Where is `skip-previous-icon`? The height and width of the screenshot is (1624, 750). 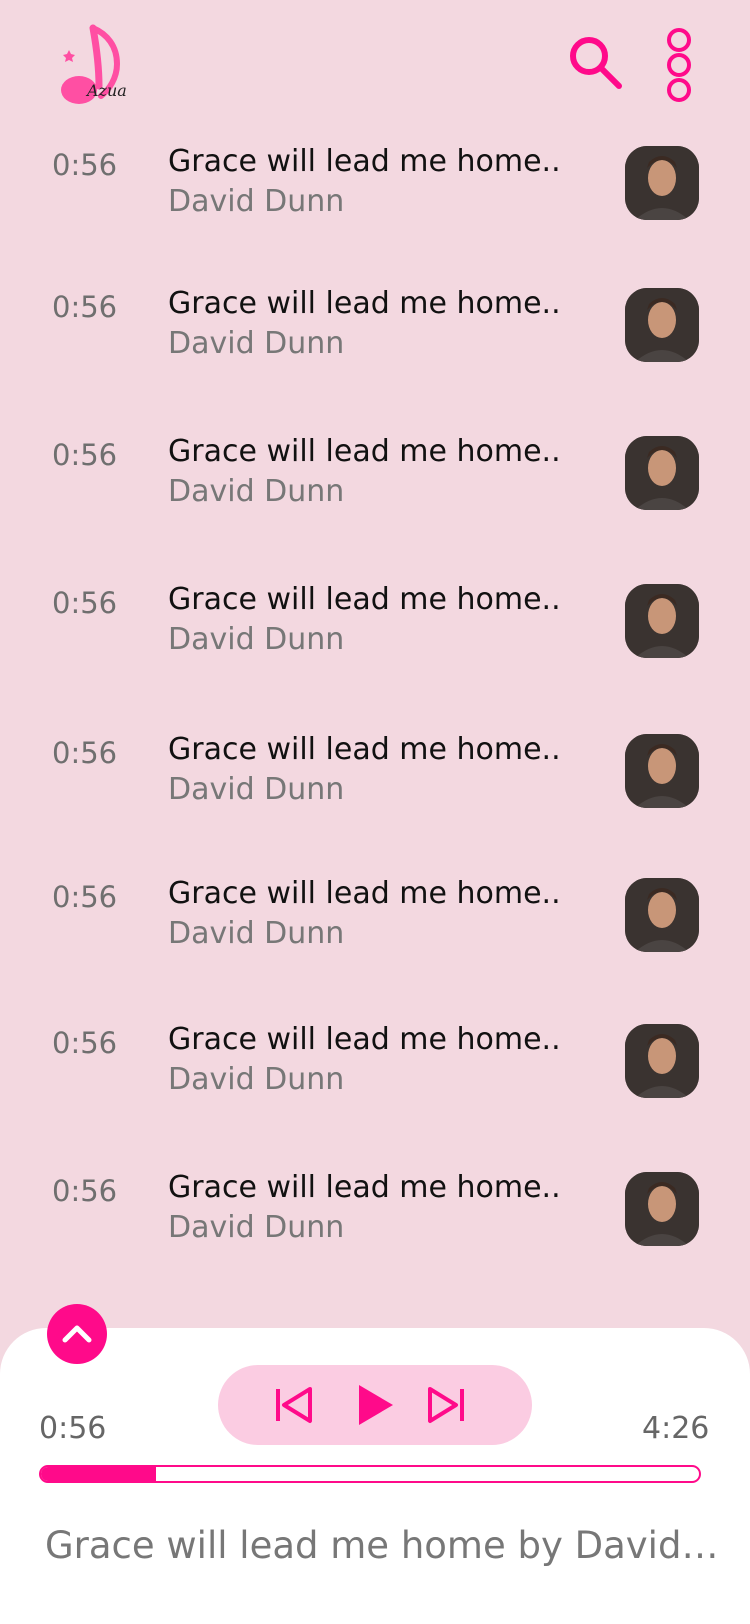 skip-previous-icon is located at coordinates (294, 1405).